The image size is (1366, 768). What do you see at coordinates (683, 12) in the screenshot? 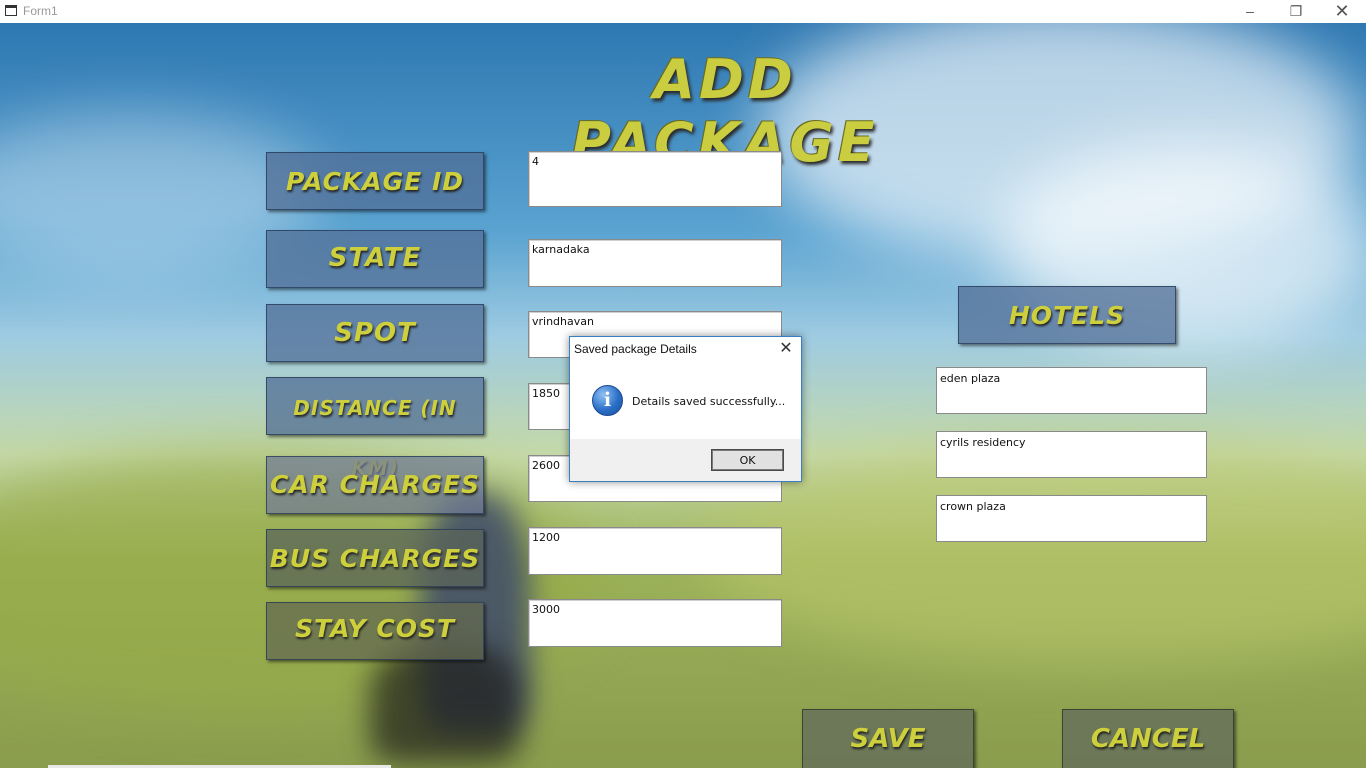
I see `window-title-bar: Form1 – ❐ ✕` at bounding box center [683, 12].